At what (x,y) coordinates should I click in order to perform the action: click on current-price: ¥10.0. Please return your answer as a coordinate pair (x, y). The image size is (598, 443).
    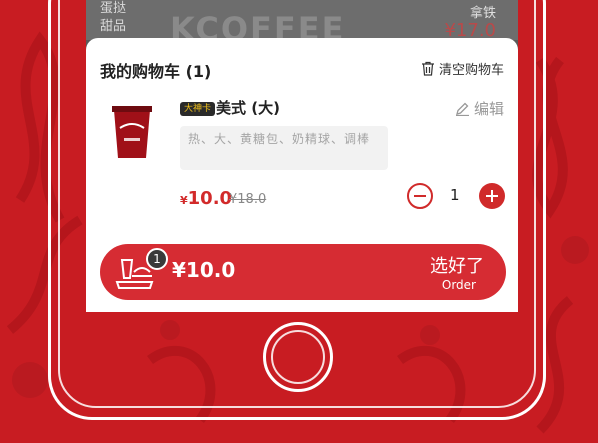
    Looking at the image, I should click on (206, 198).